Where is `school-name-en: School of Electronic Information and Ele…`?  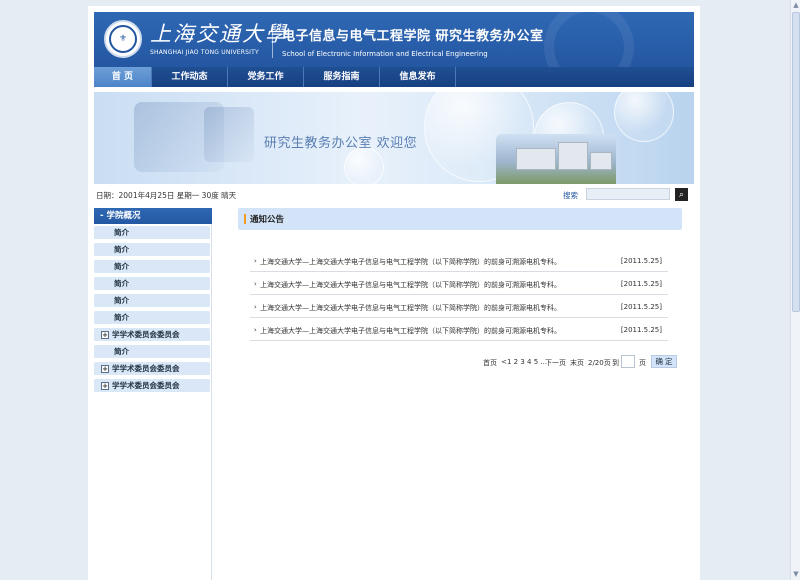 school-name-en: School of Electronic Information and Ele… is located at coordinates (385, 54).